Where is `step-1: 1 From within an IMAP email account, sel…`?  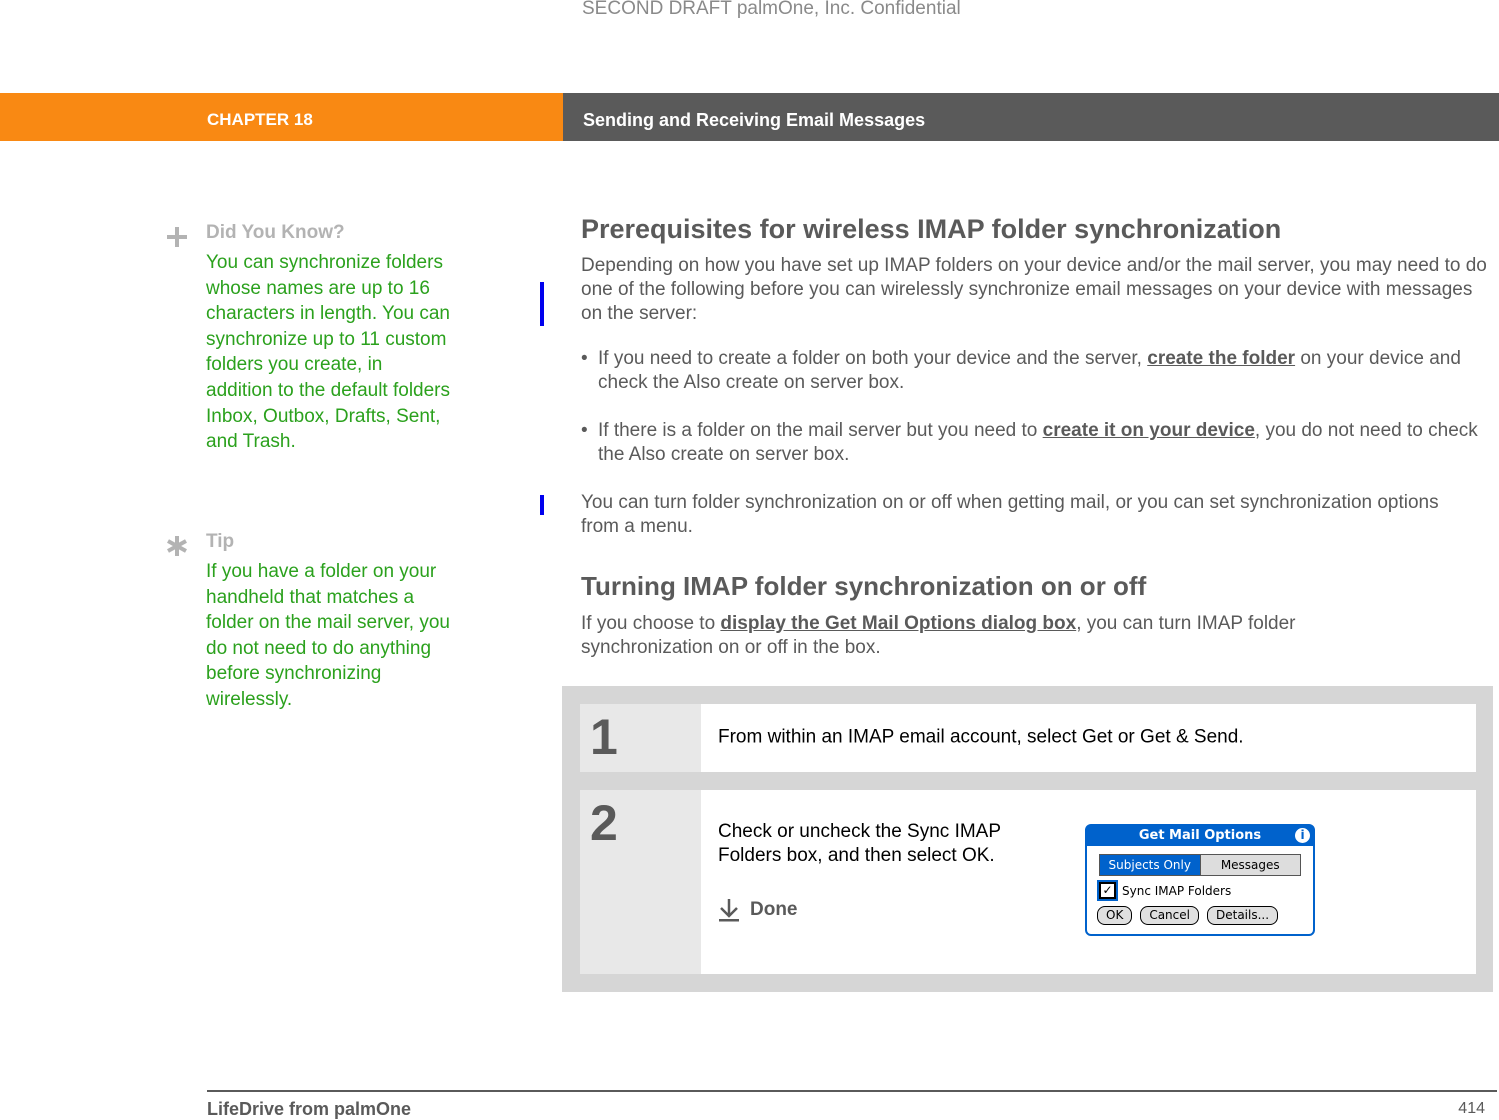
step-1: 1 From within an IMAP email account, sel… is located at coordinates (1028, 738).